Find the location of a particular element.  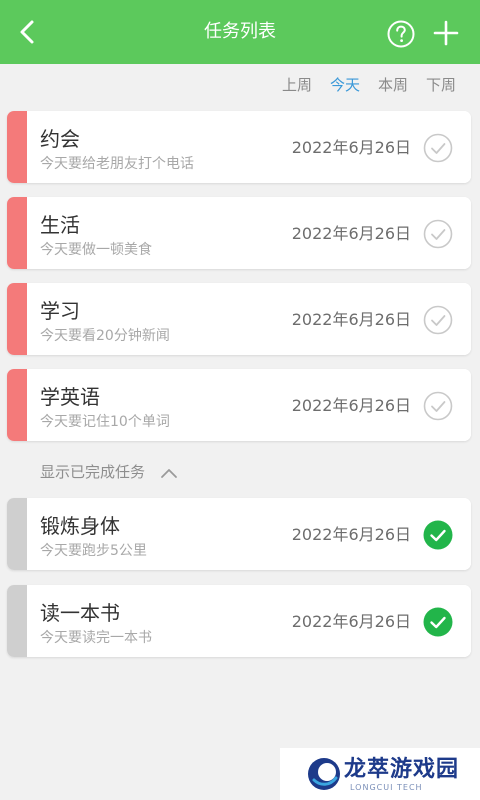

show-completed-label: 显示已完成任务 is located at coordinates (93, 472).